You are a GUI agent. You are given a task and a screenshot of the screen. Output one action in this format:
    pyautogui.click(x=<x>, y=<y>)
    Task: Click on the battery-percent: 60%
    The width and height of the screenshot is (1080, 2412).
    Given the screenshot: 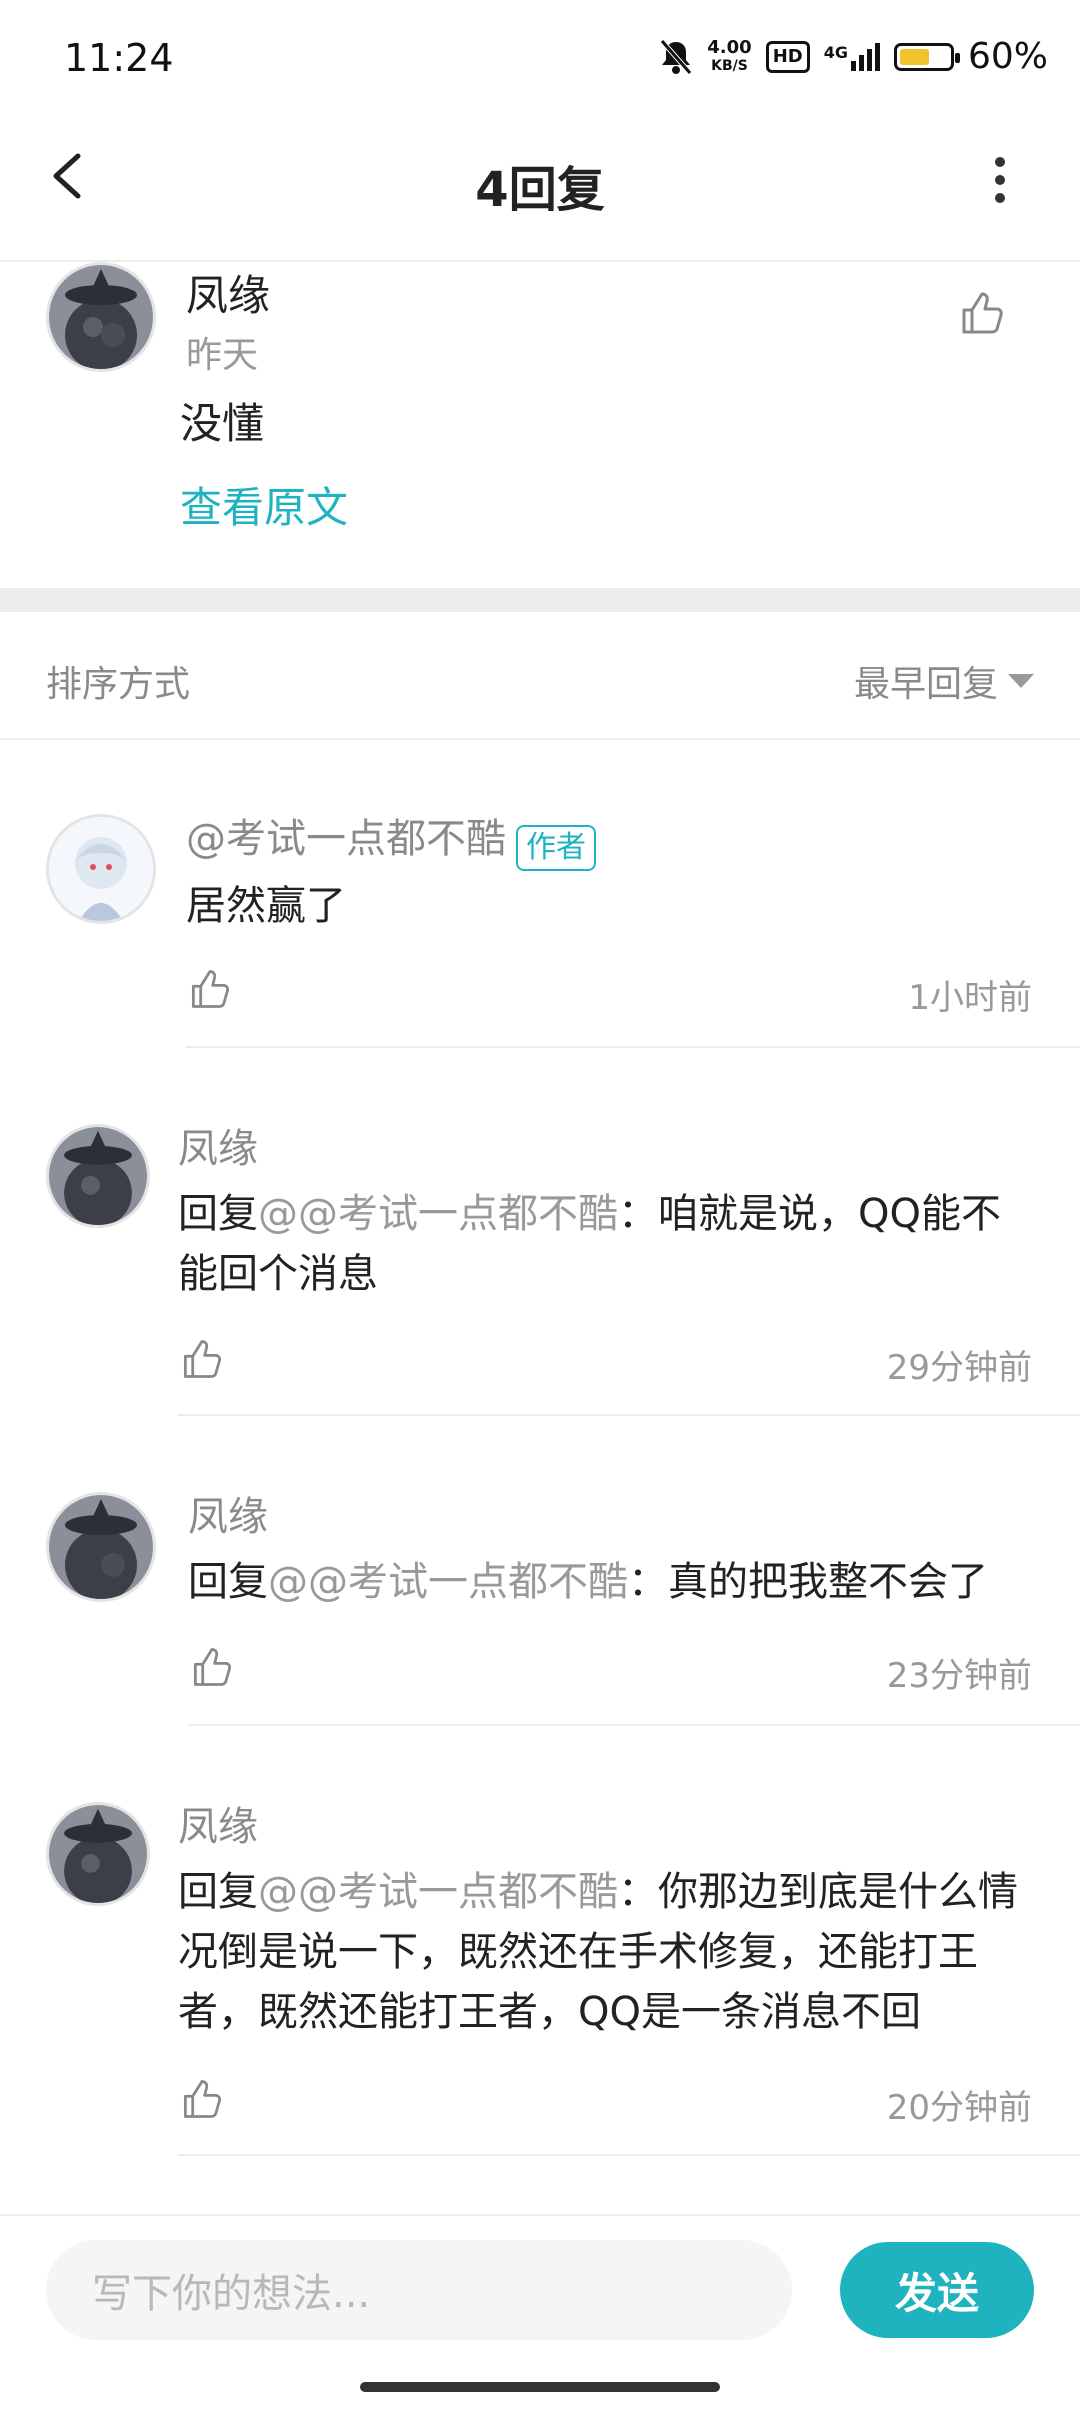 What is the action you would take?
    pyautogui.click(x=1007, y=56)
    